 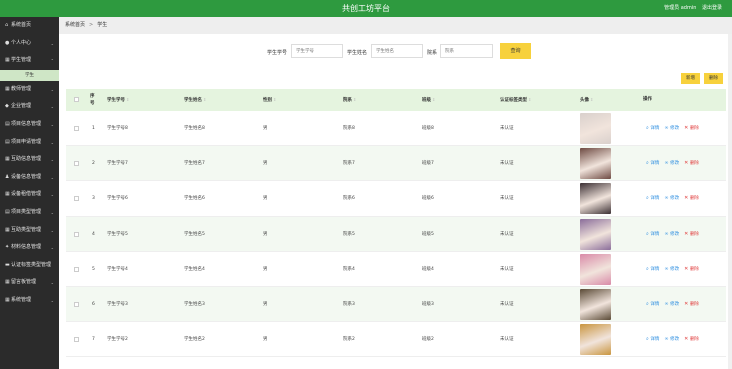 I want to click on sidebar-item-label: 材料信息管理, so click(x=26, y=247).